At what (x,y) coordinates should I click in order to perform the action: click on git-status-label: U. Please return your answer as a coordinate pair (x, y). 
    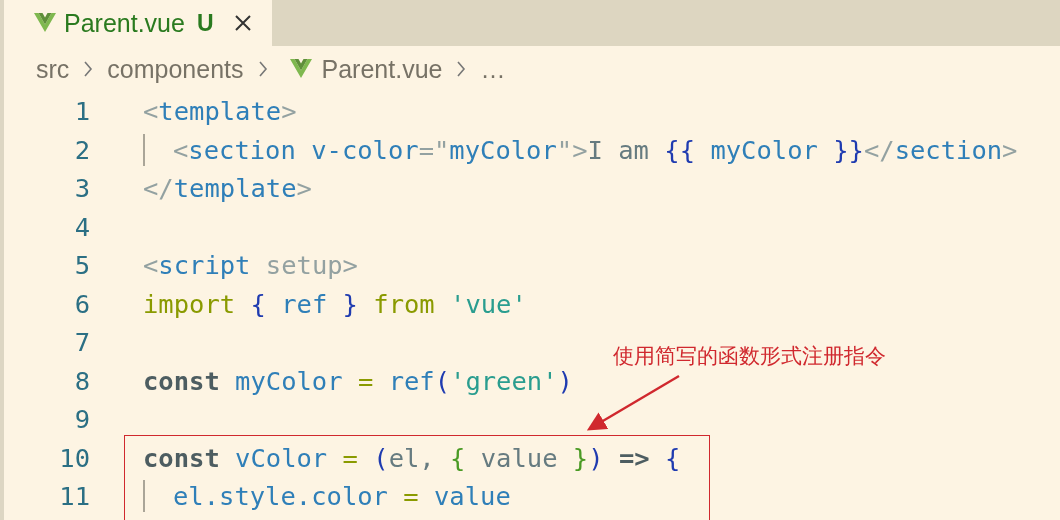
    Looking at the image, I should click on (205, 23).